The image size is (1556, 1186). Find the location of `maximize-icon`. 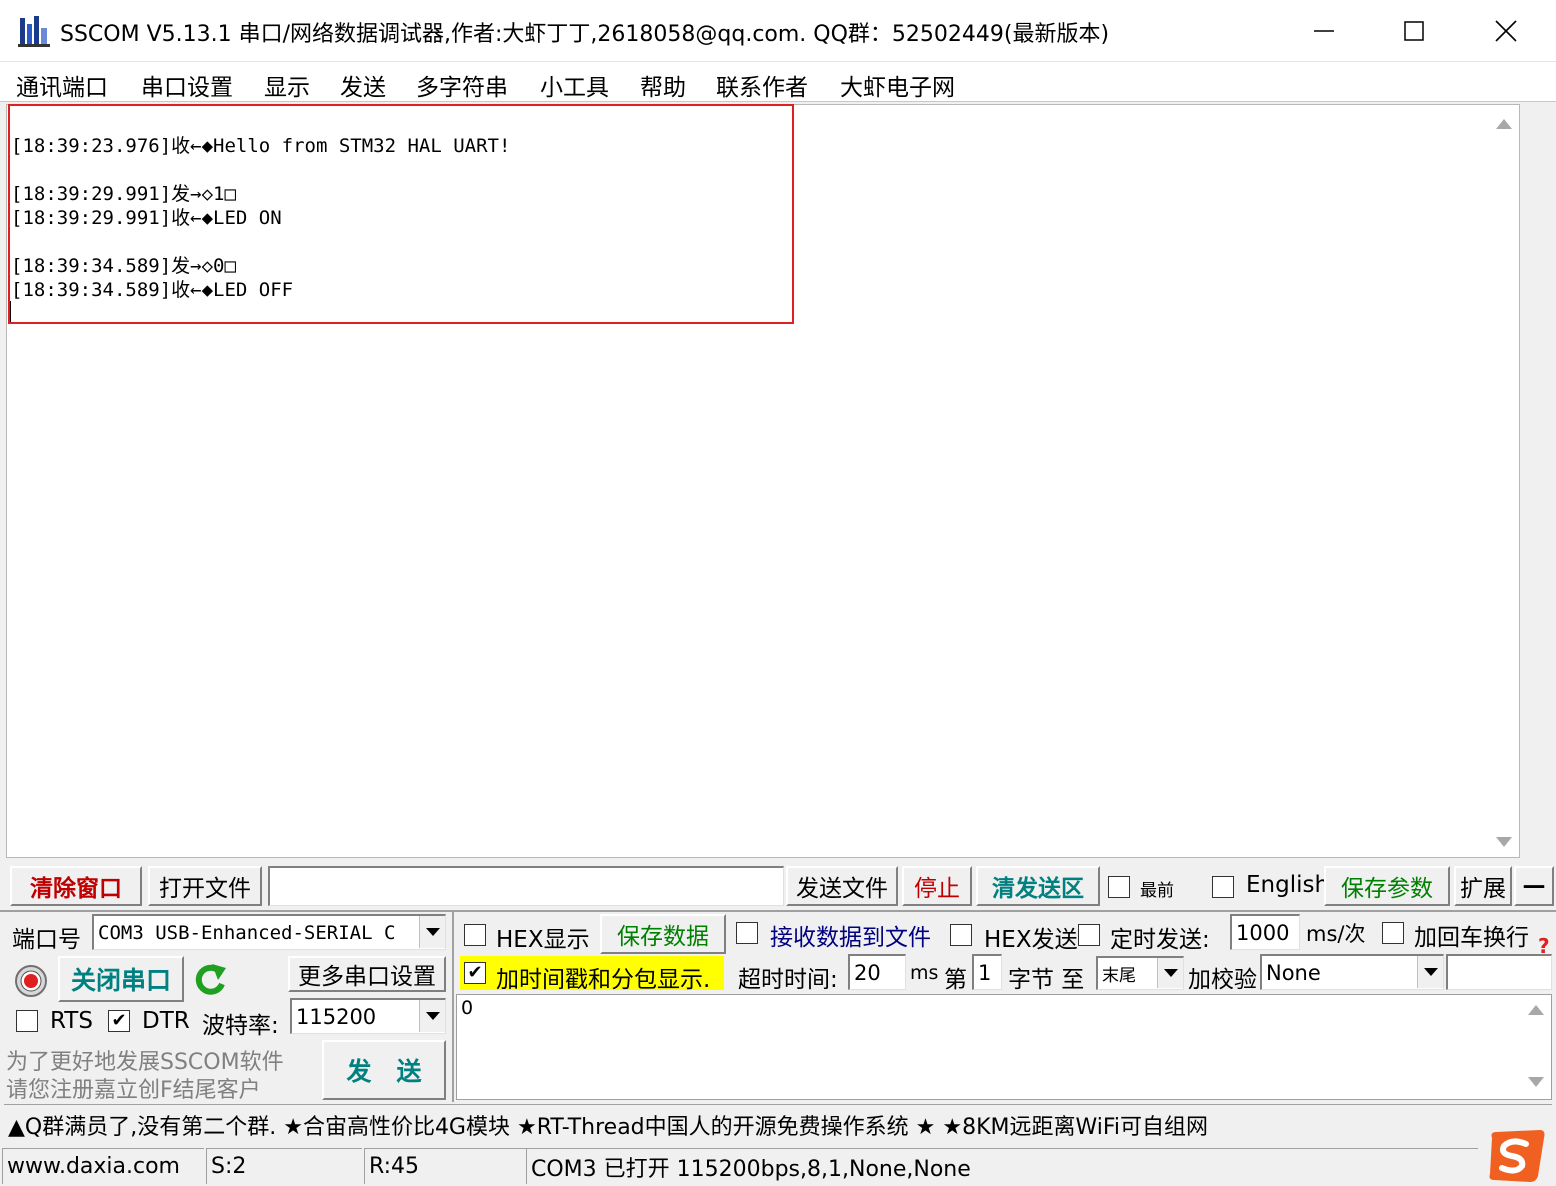

maximize-icon is located at coordinates (1414, 31).